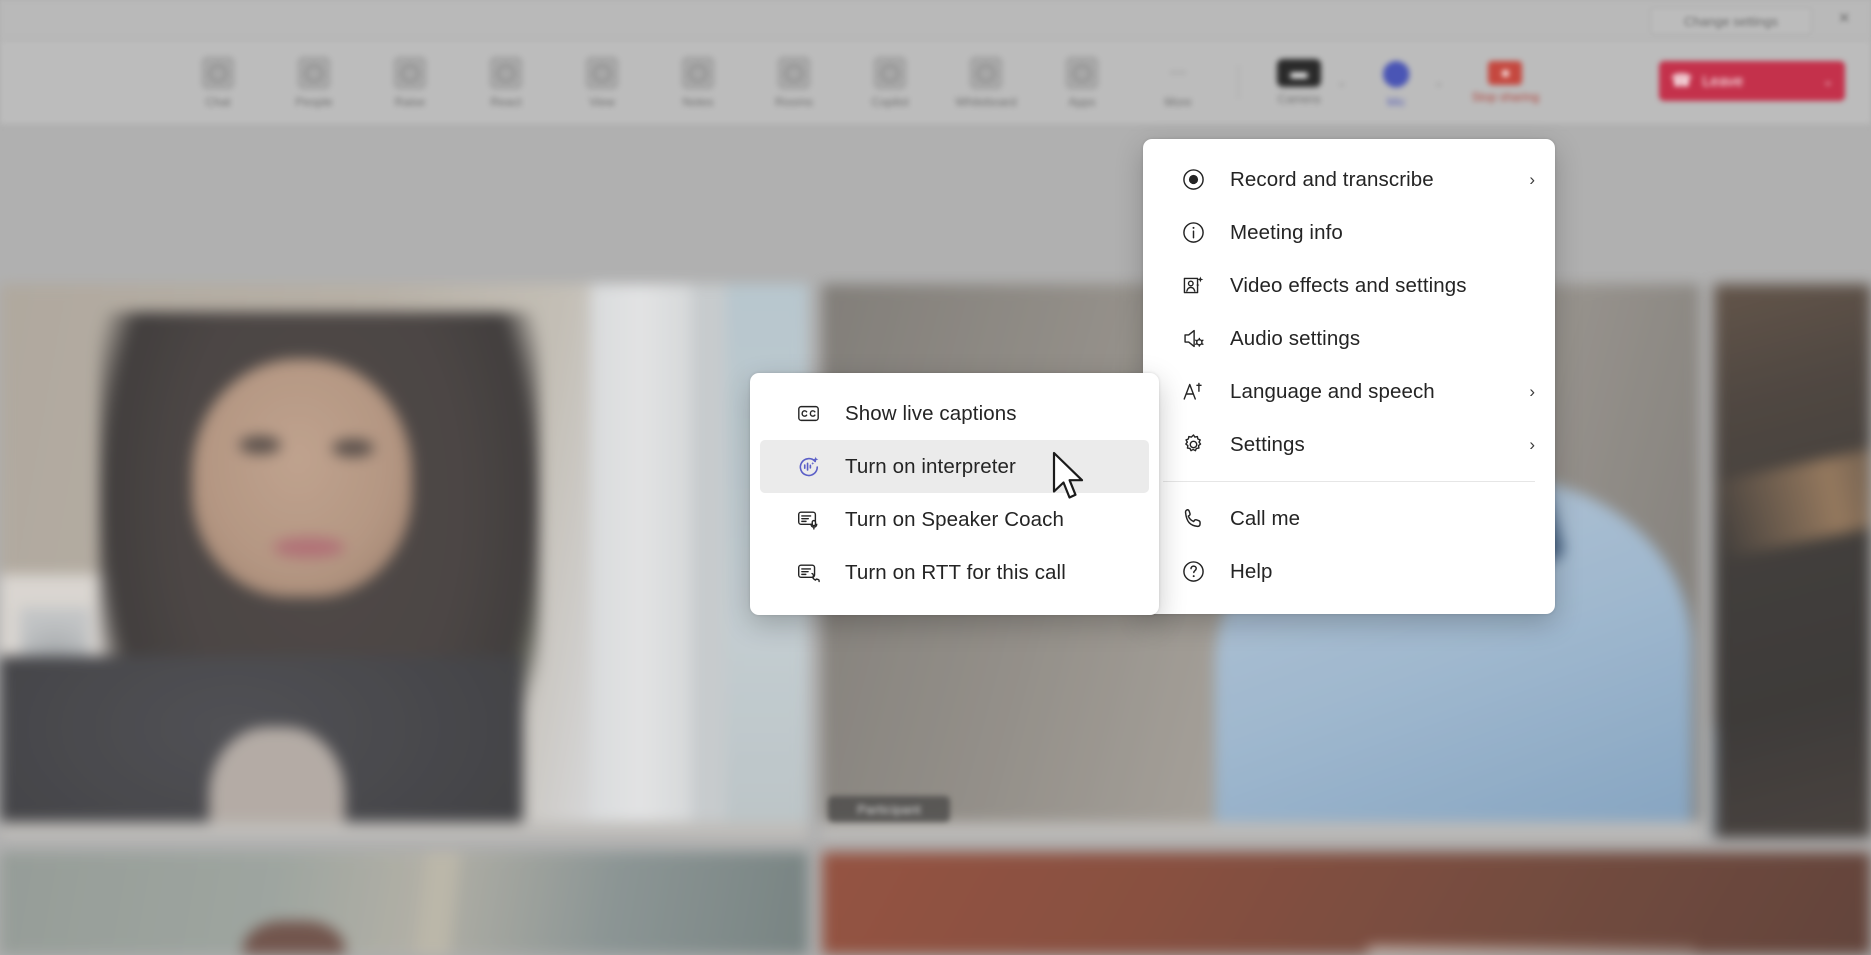  What do you see at coordinates (1082, 72) in the screenshot?
I see `apps-icon: ◯` at bounding box center [1082, 72].